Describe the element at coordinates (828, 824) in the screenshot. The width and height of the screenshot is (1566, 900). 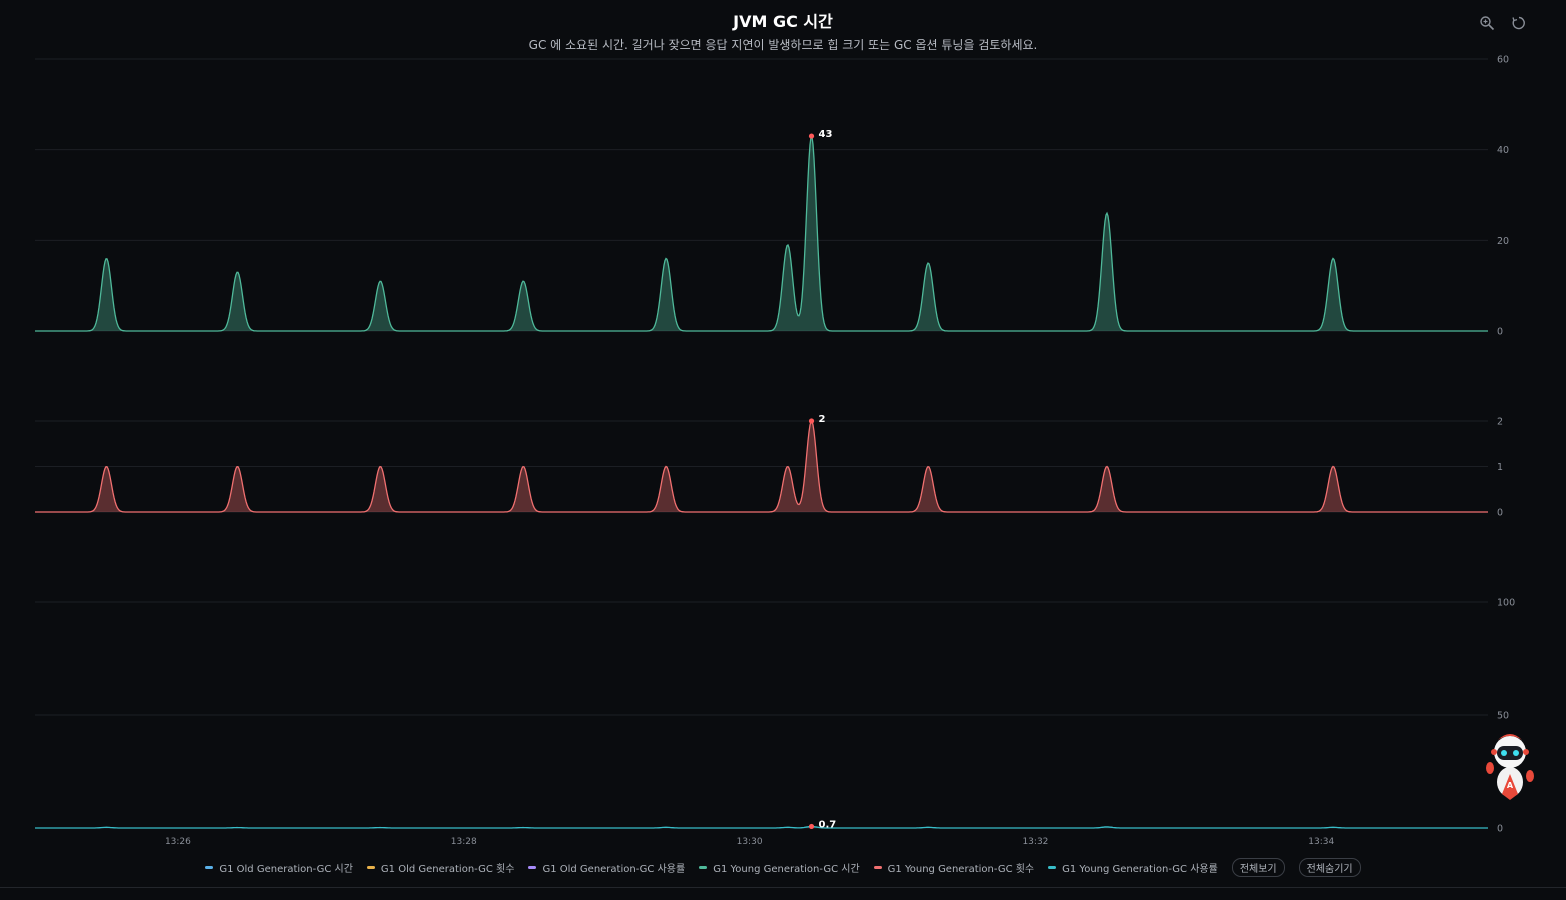
I see `max-value-label: 0.7` at that location.